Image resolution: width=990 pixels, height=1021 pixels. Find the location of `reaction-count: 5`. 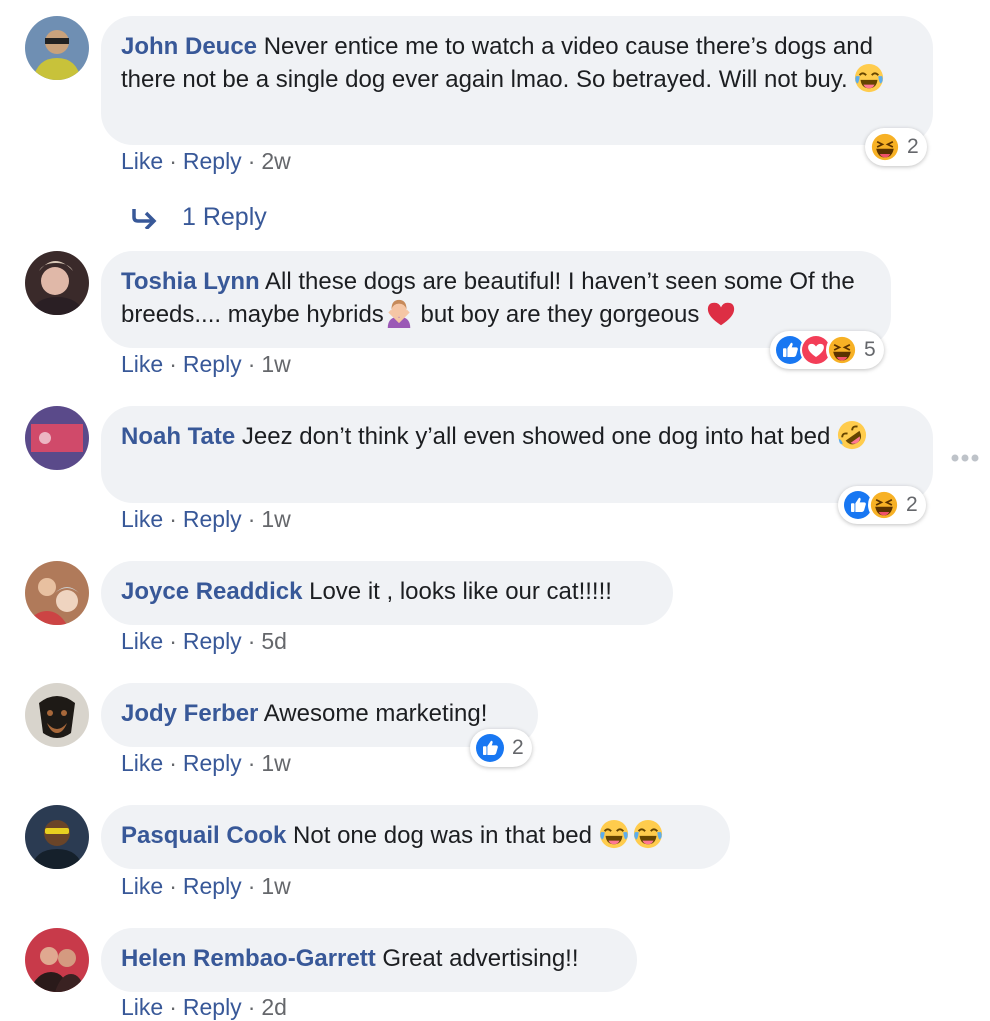

reaction-count: 5 is located at coordinates (870, 349).